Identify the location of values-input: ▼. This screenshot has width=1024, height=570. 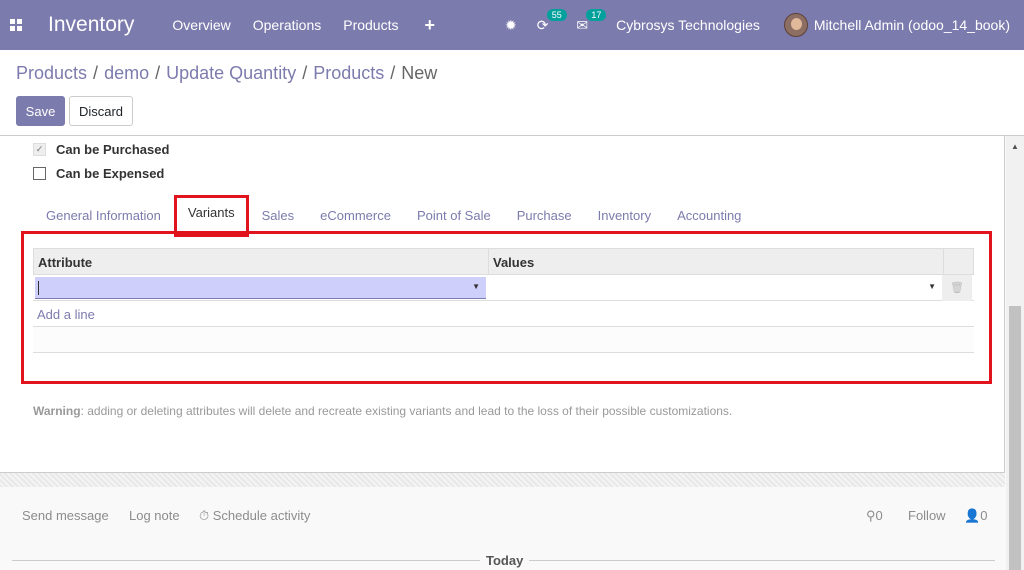
(716, 288).